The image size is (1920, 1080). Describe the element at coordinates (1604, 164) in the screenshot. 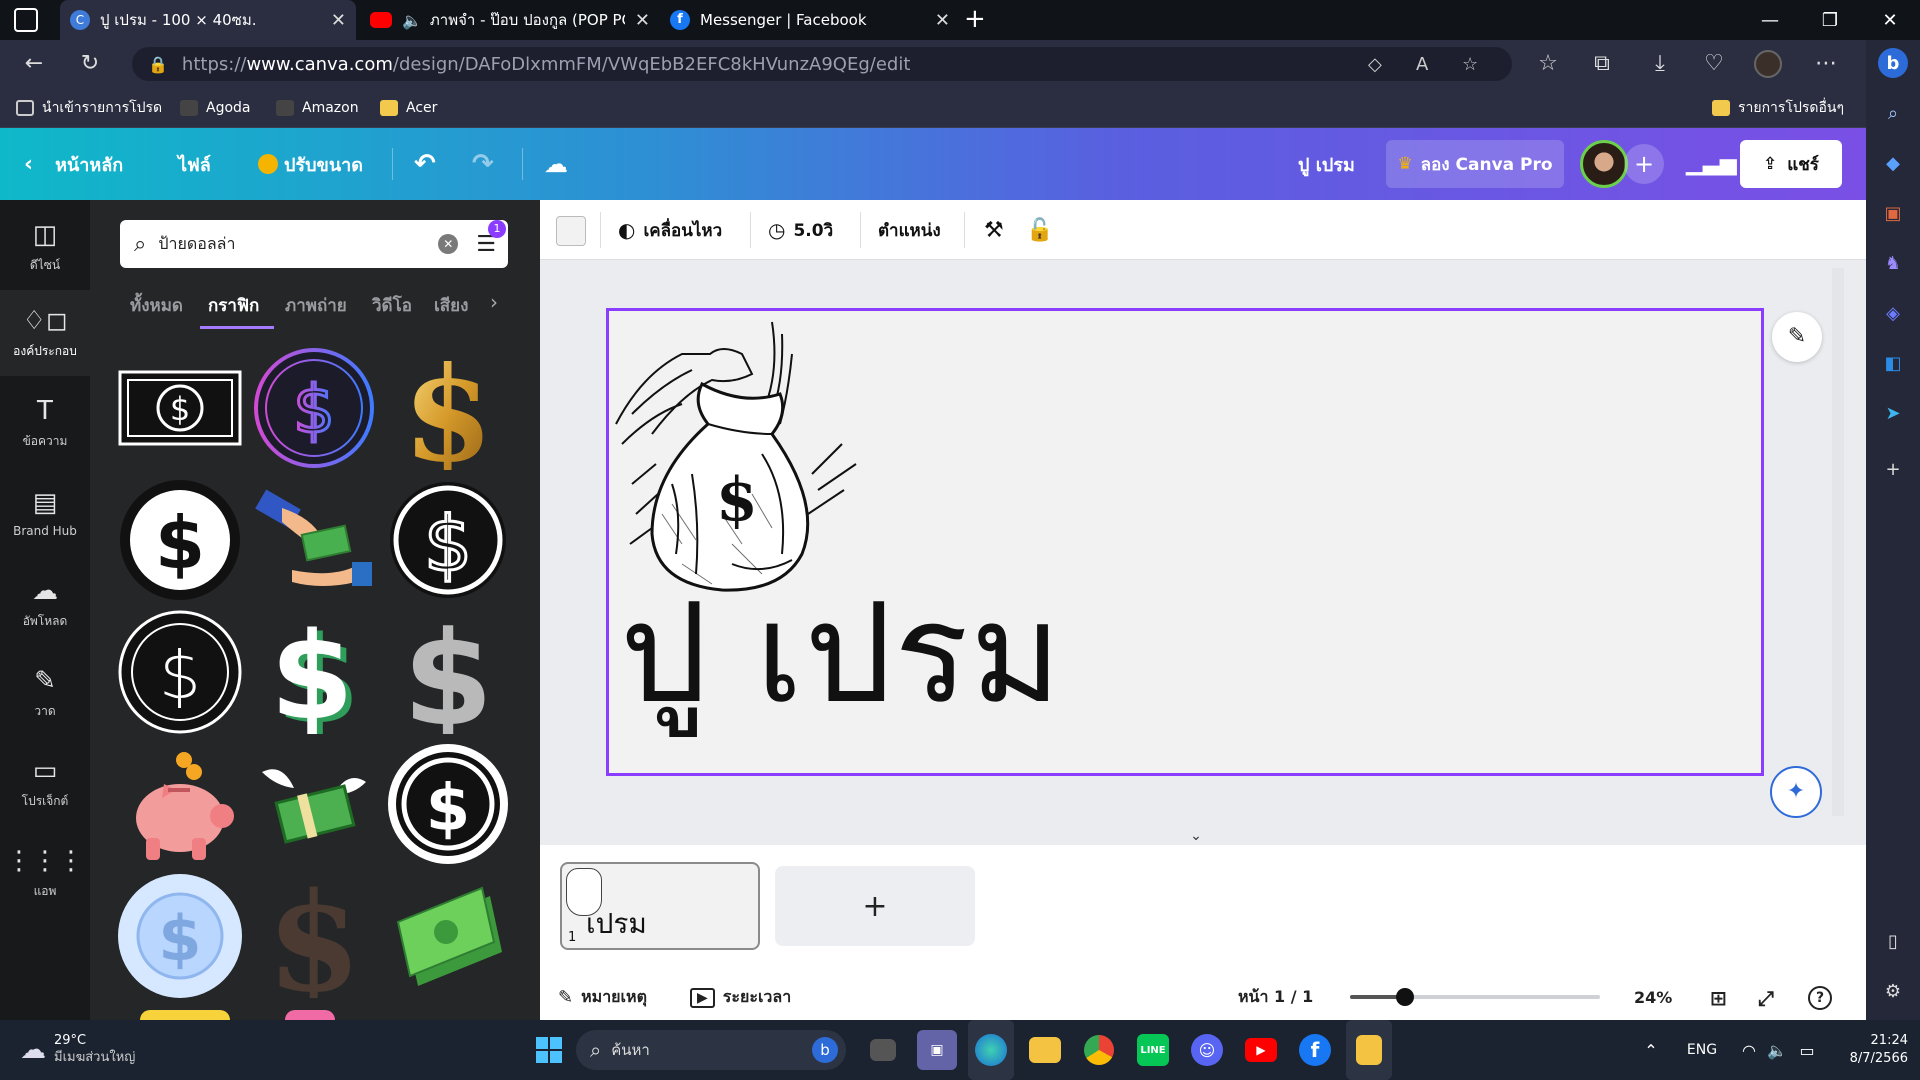

I see `user-avatar` at that location.